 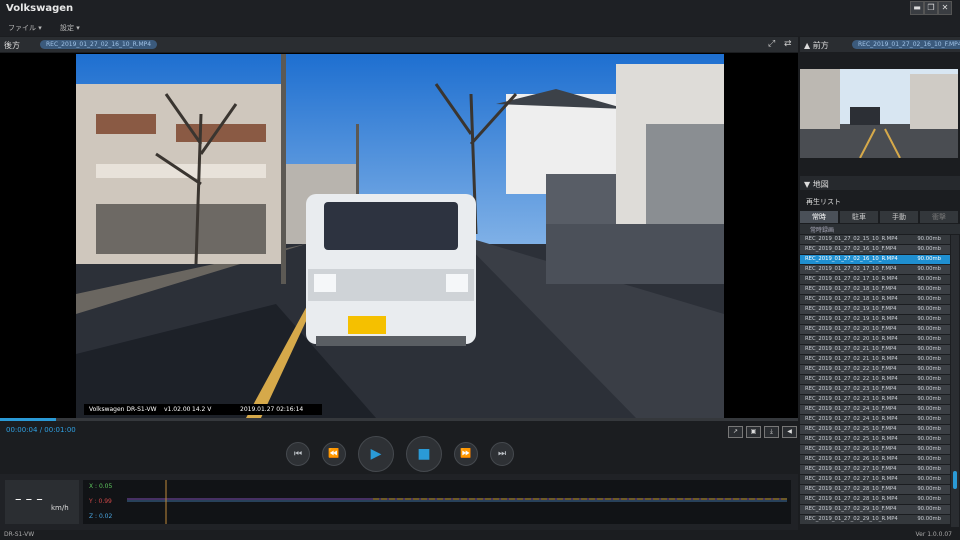 I want to click on restore-button: ❐, so click(x=931, y=8).